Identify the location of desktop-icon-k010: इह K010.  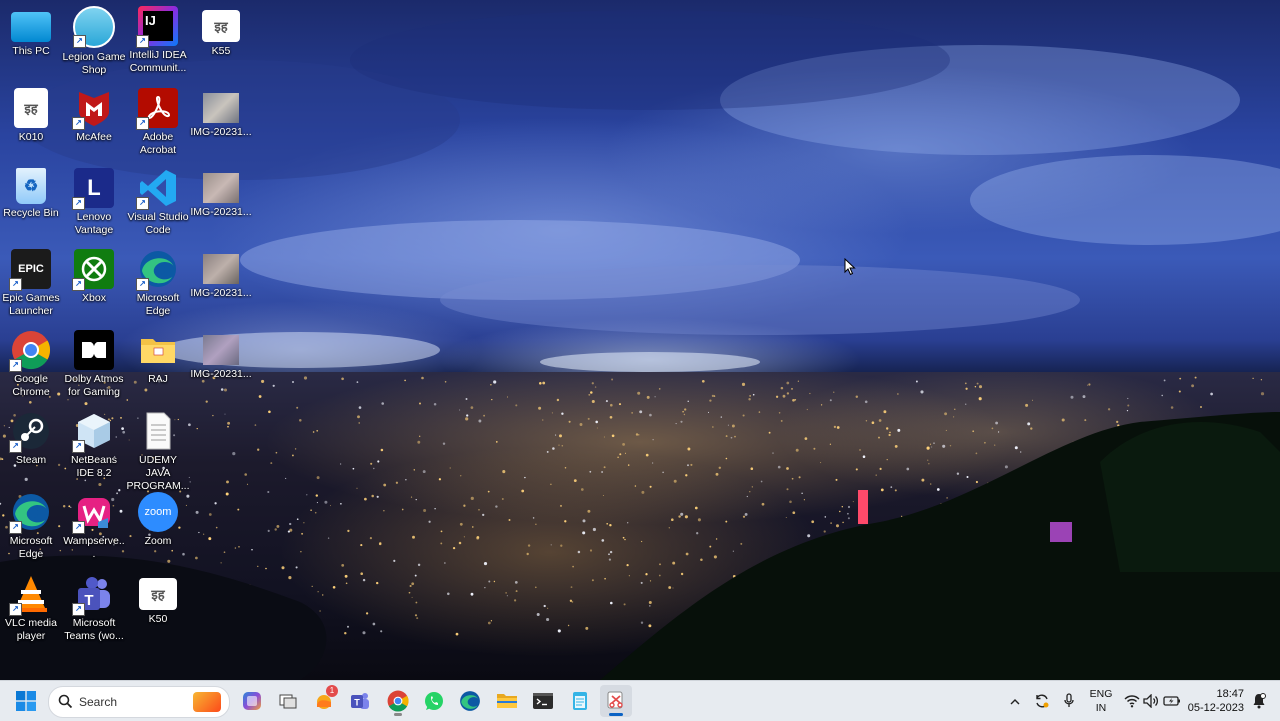
(31, 116).